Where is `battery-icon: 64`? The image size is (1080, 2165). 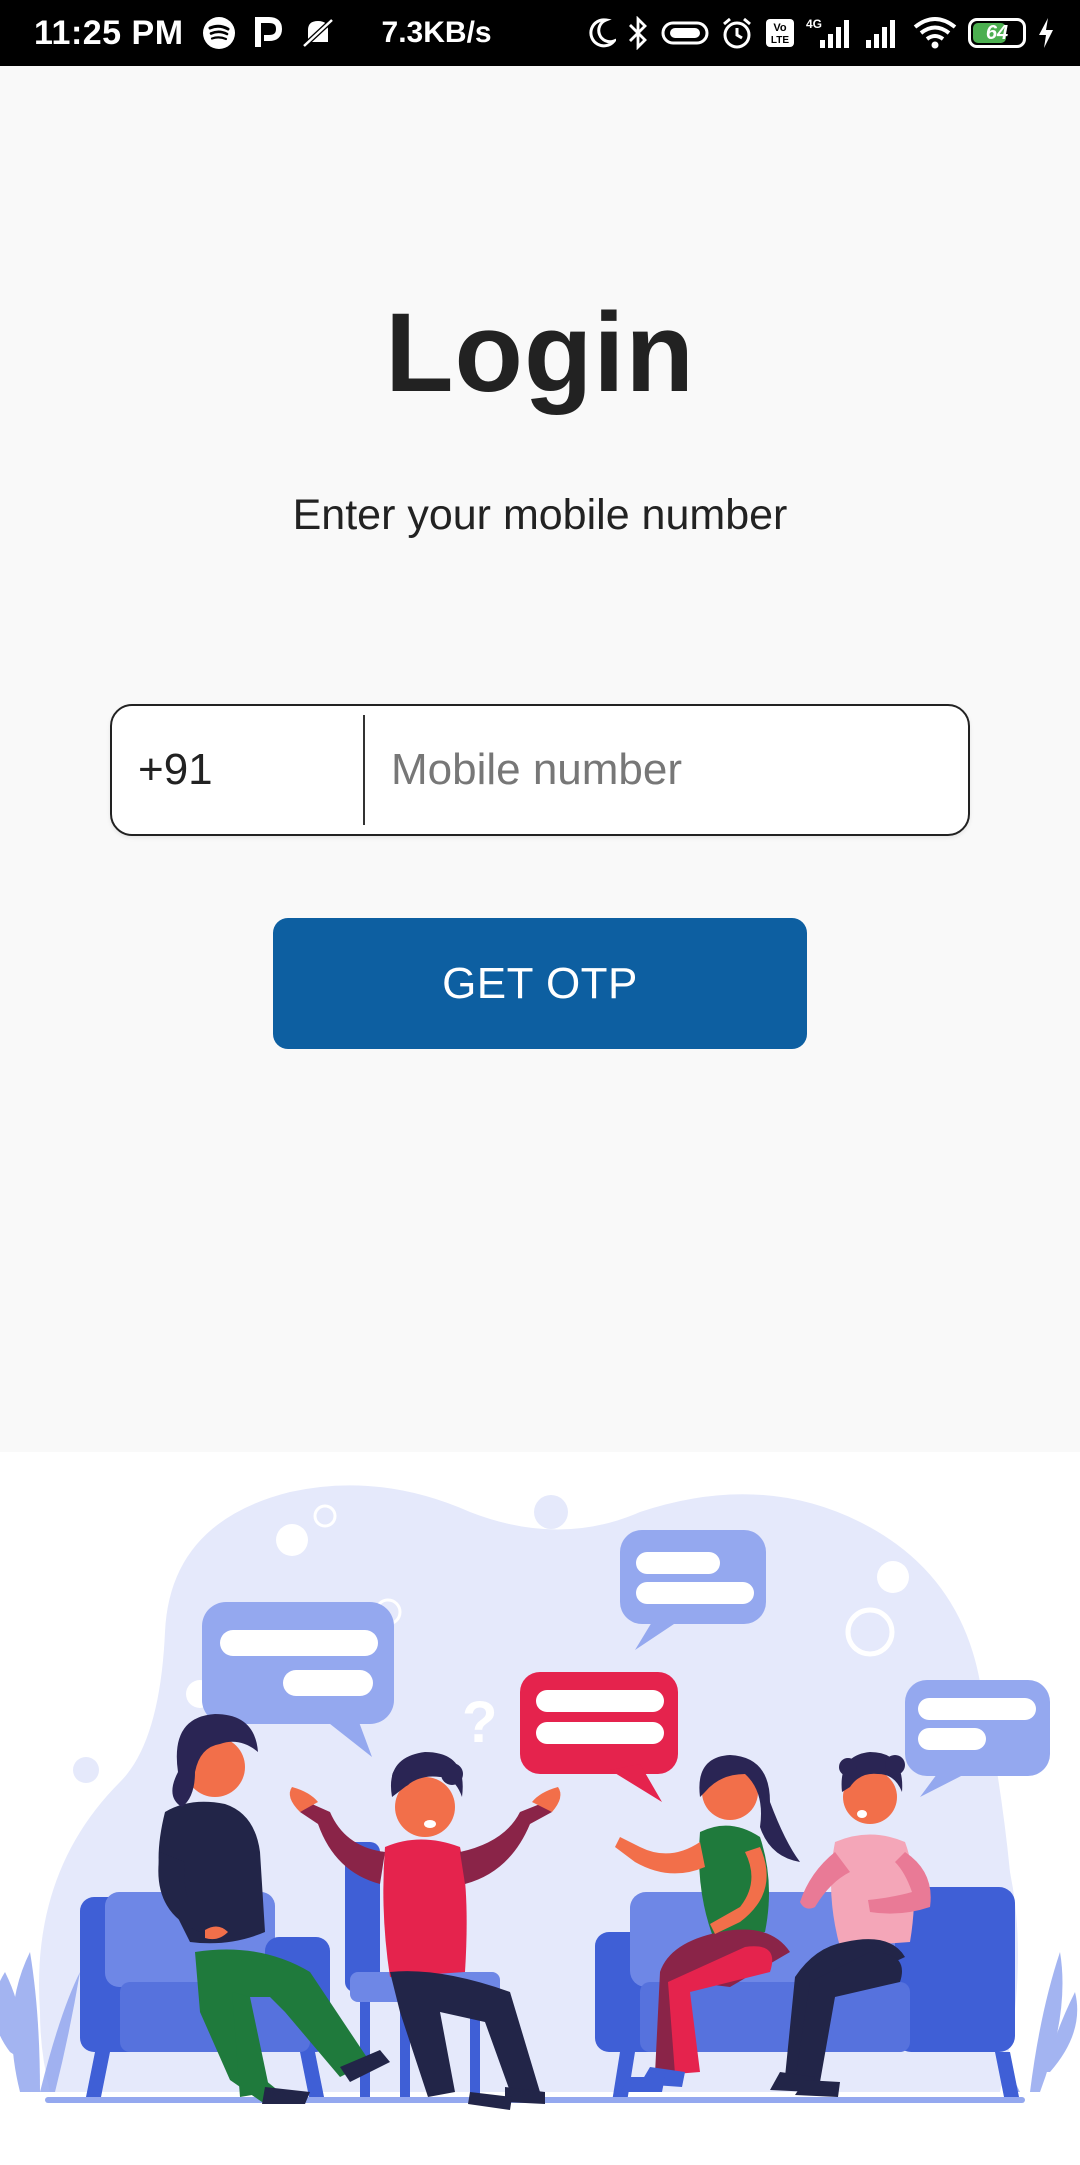 battery-icon: 64 is located at coordinates (997, 33).